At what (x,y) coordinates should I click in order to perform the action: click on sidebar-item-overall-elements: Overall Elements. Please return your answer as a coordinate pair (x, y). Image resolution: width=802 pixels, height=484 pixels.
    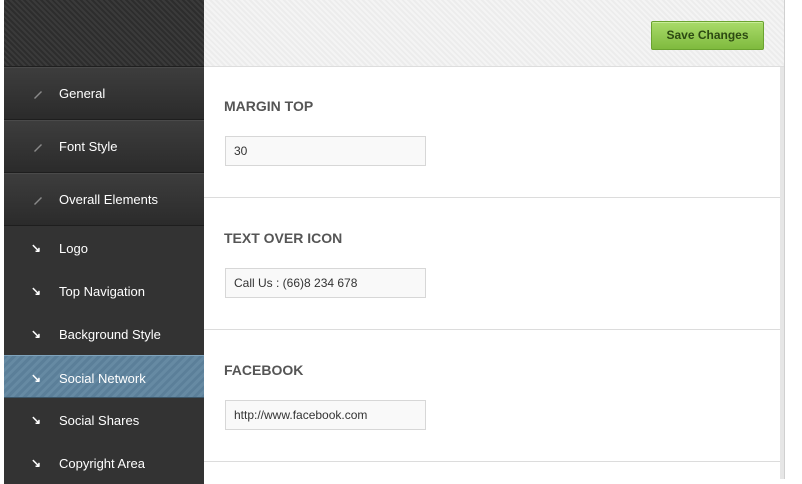
    Looking at the image, I should click on (104, 199).